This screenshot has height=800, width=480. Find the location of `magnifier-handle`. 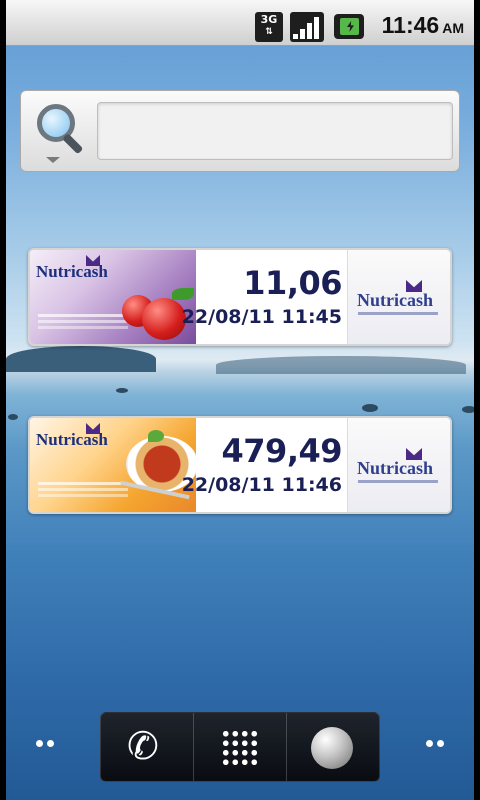

magnifier-handle is located at coordinates (73, 144).